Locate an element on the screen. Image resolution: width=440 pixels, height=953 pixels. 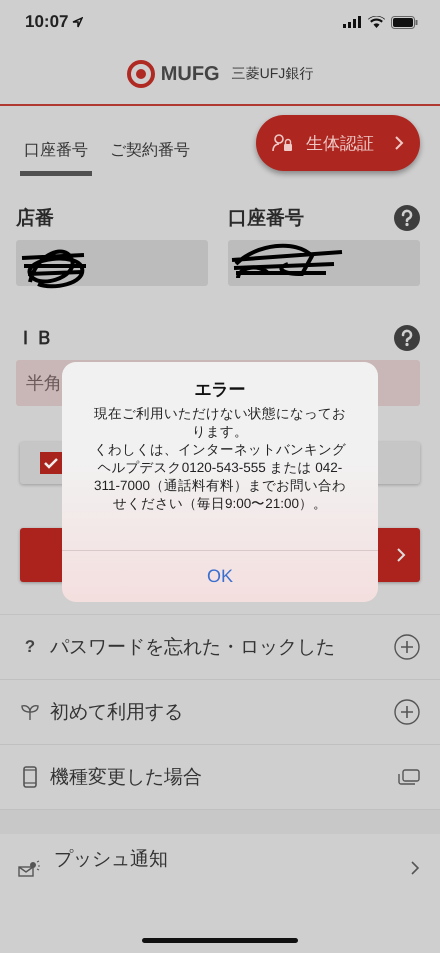
checkbox is located at coordinates (51, 463).